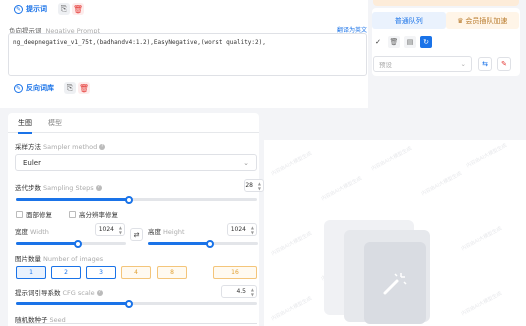 This screenshot has width=526, height=326. I want to click on cfg-label: 提示词引导系数 CFG scale?, so click(59, 292).